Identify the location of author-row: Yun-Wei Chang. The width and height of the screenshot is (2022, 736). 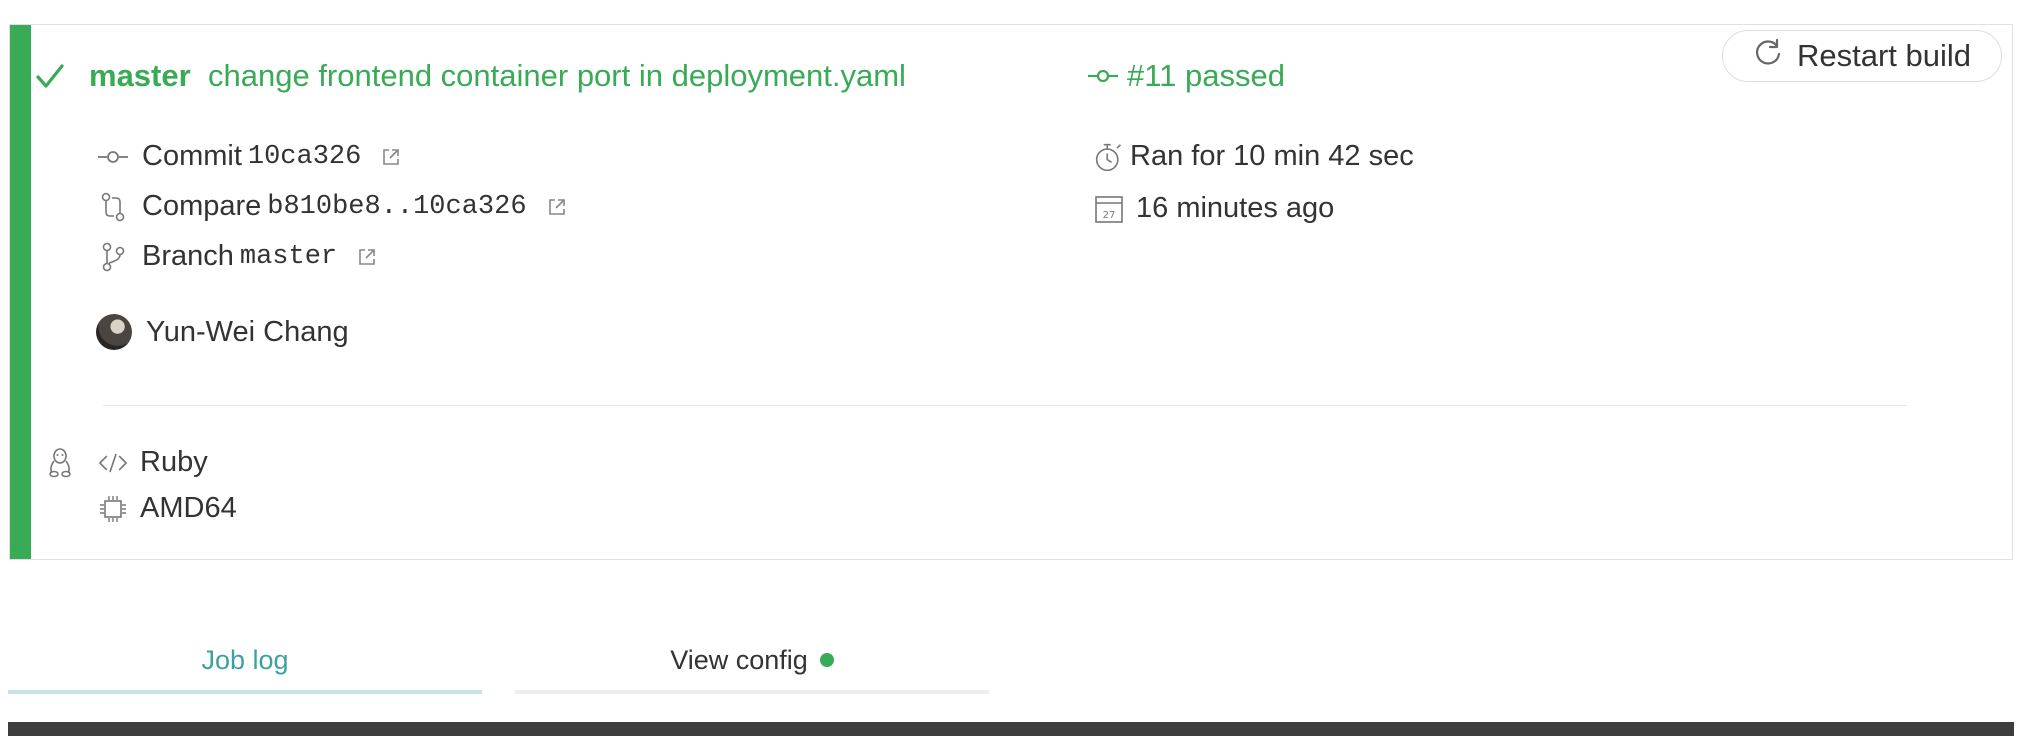
(222, 332).